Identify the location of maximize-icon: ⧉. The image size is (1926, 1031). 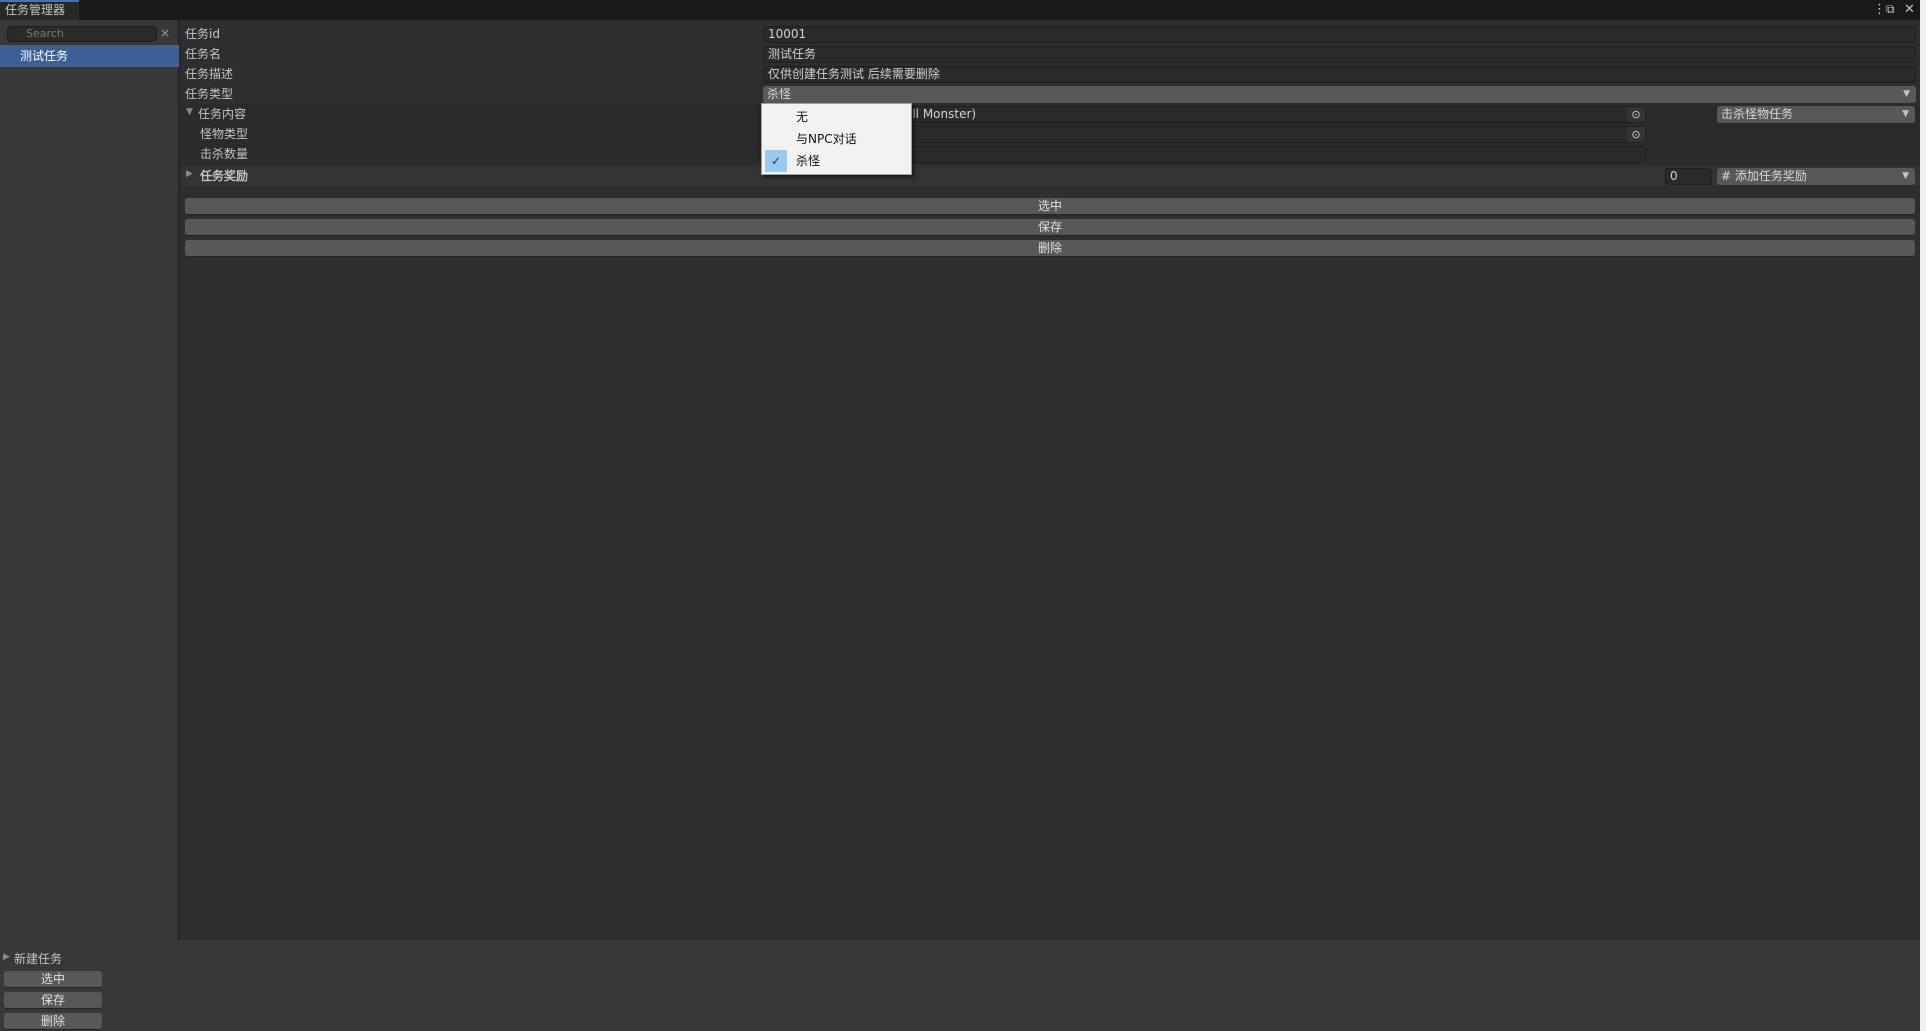
(1890, 9).